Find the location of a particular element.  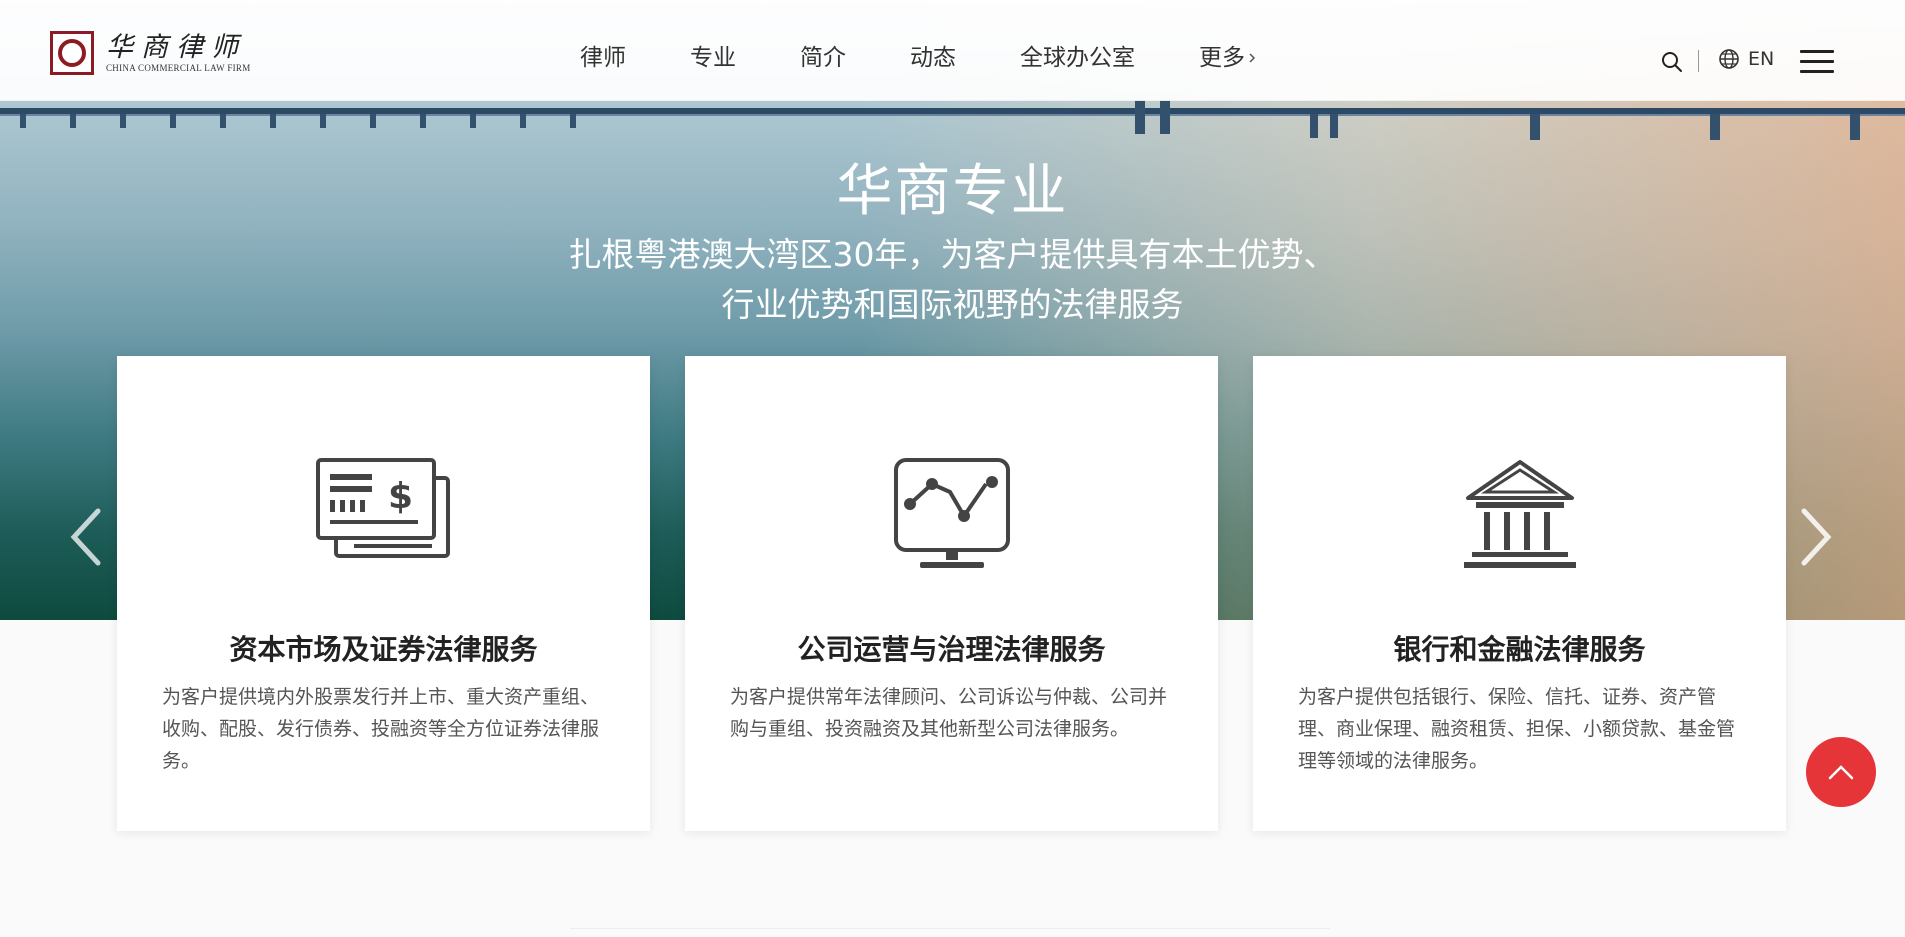

brand-logo: 华商律师 CHINA COMMERCIAL LAW FIRM is located at coordinates (155, 53).